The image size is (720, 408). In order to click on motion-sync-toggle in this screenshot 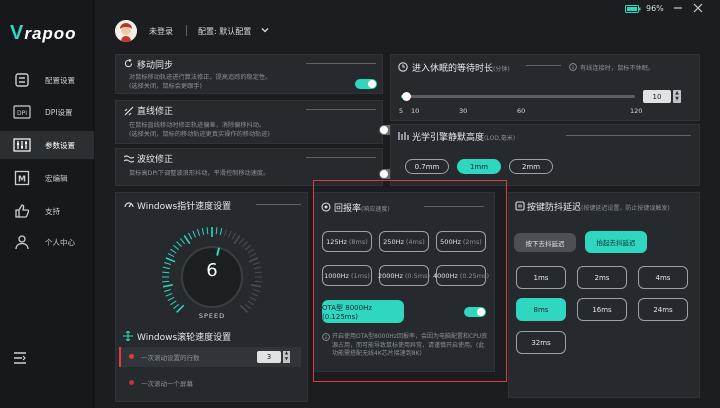, I will do `click(366, 84)`.